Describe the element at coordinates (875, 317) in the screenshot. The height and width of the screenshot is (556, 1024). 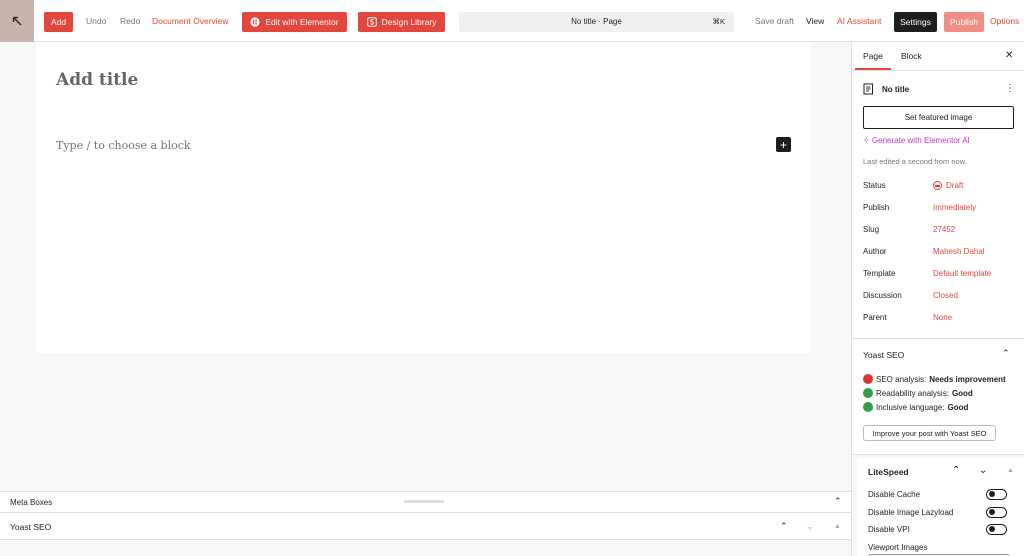
I see `parent-key: Parent` at that location.